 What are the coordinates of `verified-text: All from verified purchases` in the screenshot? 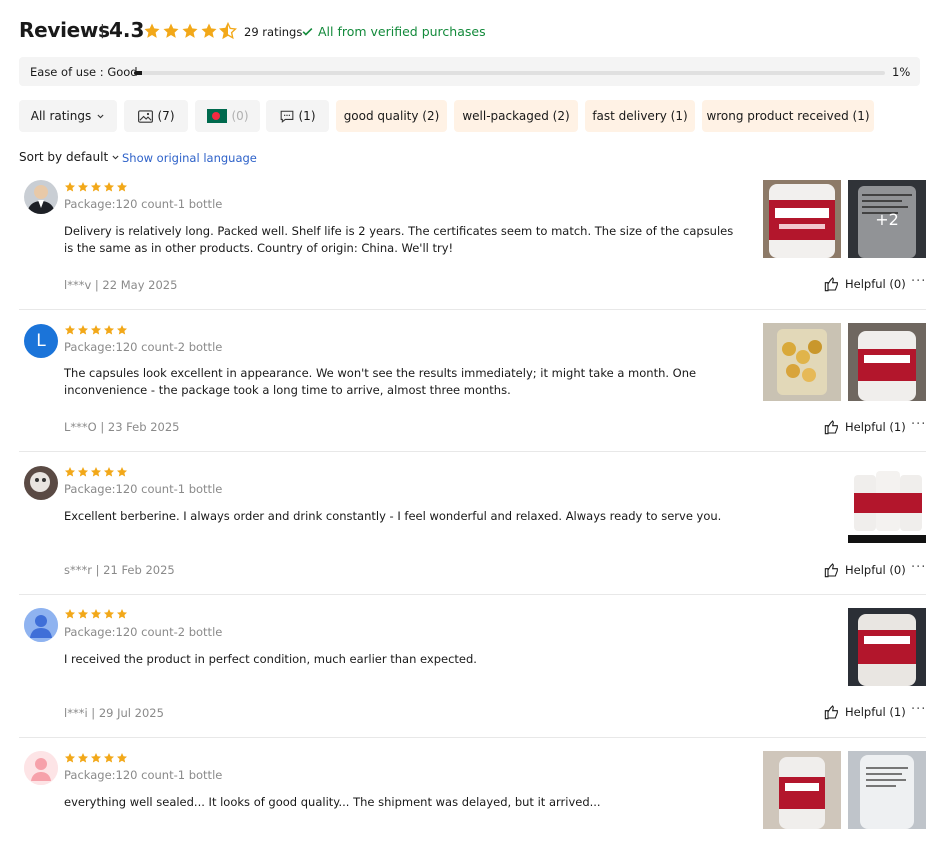 It's located at (402, 31).